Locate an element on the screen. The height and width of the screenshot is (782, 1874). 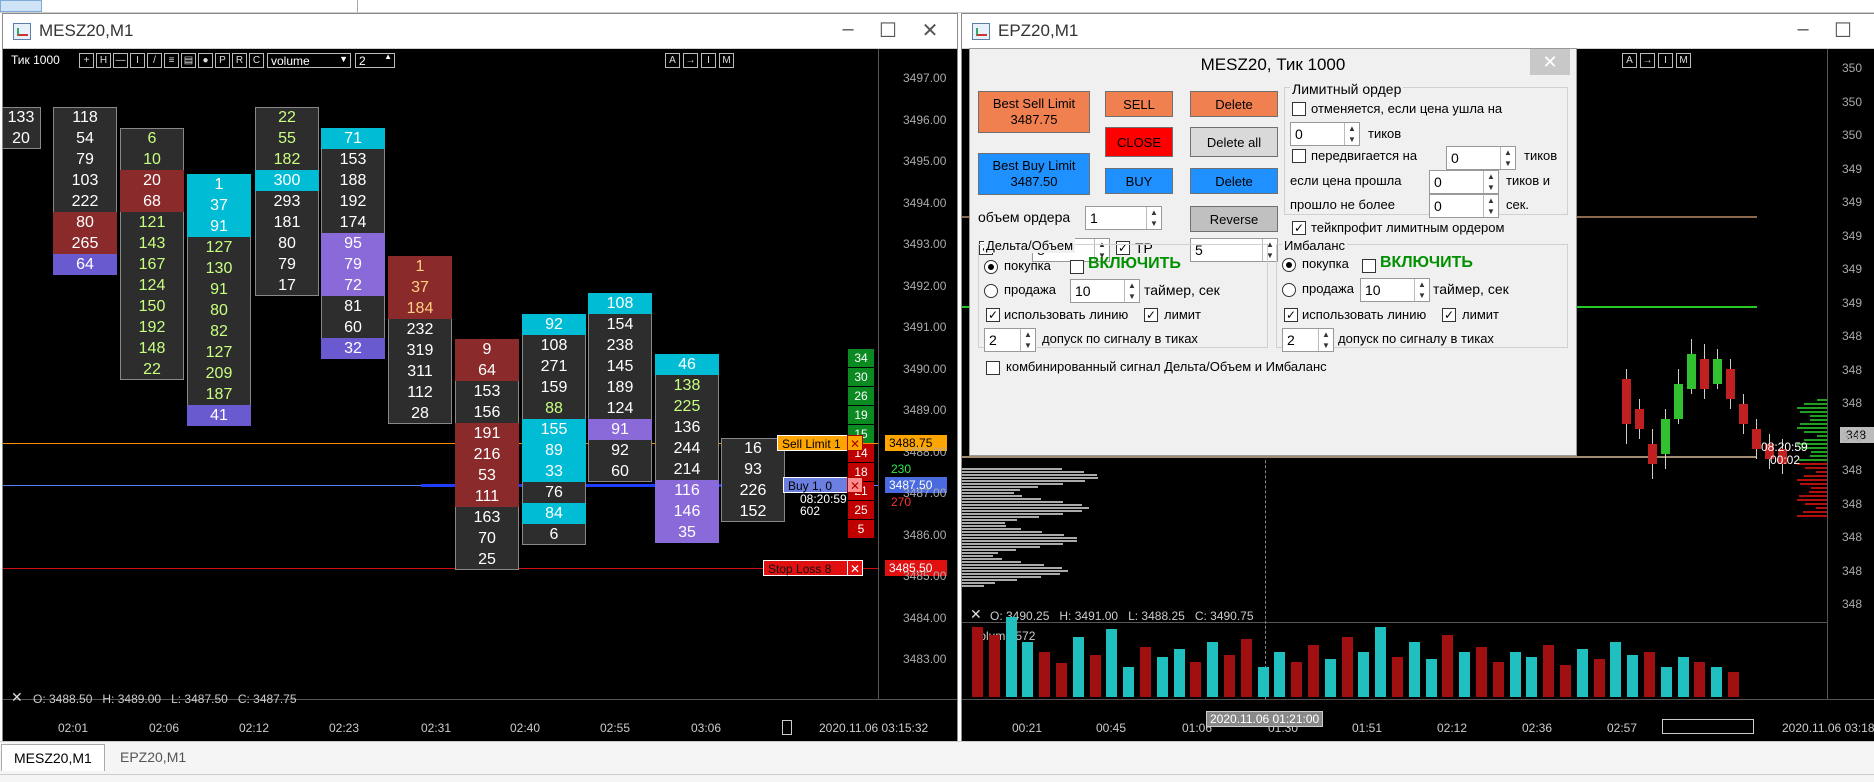
tp-limit-checkbox: ✓ is located at coordinates (1299, 228).